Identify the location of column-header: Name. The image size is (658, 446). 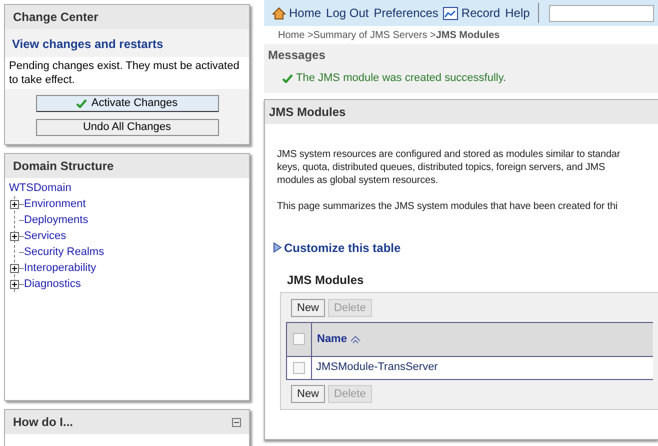
(332, 339).